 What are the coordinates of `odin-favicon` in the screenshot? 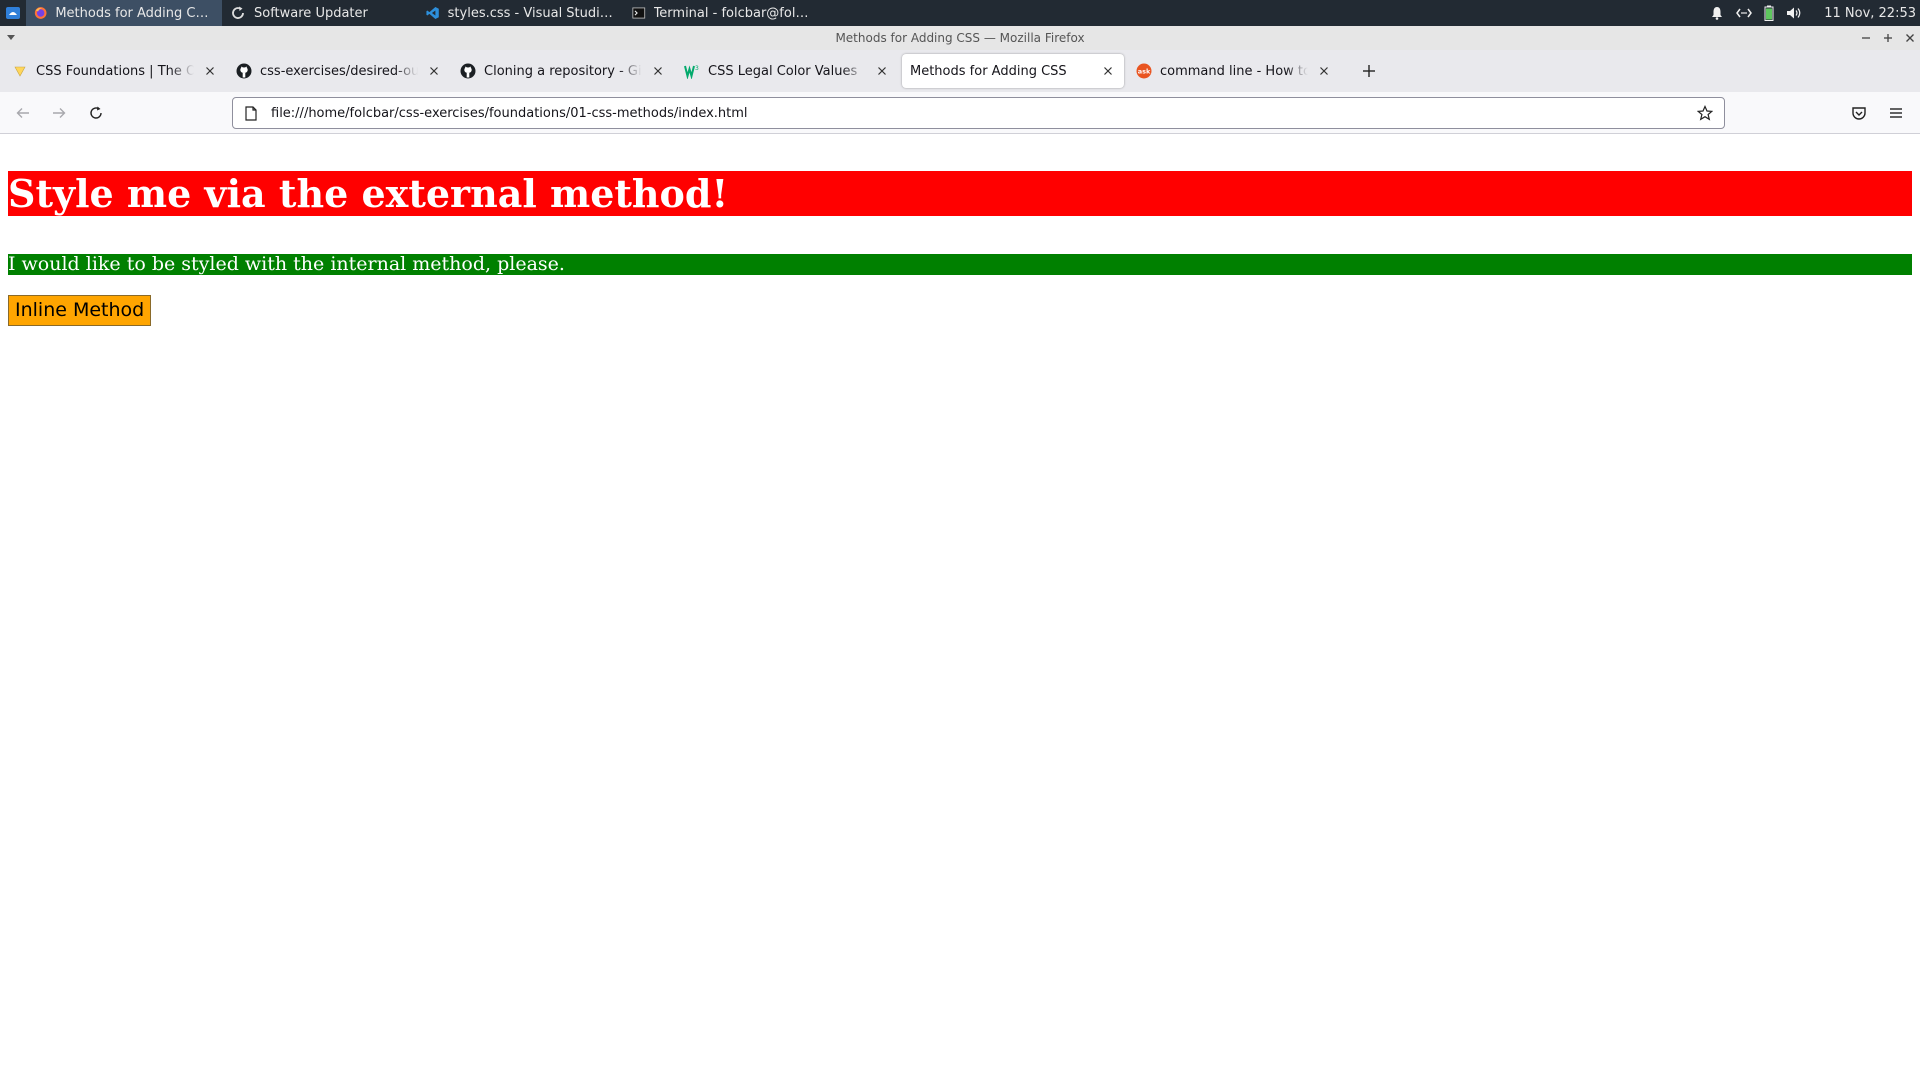 It's located at (20, 71).